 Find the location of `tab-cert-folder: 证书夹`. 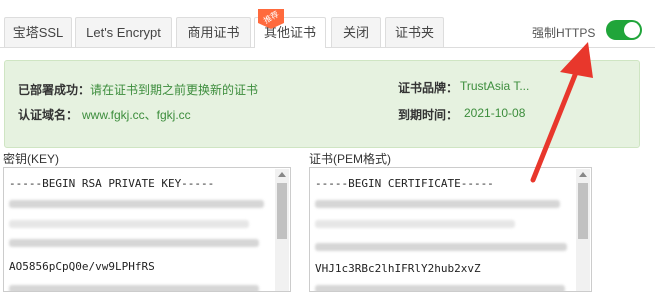

tab-cert-folder: 证书夹 is located at coordinates (414, 32).